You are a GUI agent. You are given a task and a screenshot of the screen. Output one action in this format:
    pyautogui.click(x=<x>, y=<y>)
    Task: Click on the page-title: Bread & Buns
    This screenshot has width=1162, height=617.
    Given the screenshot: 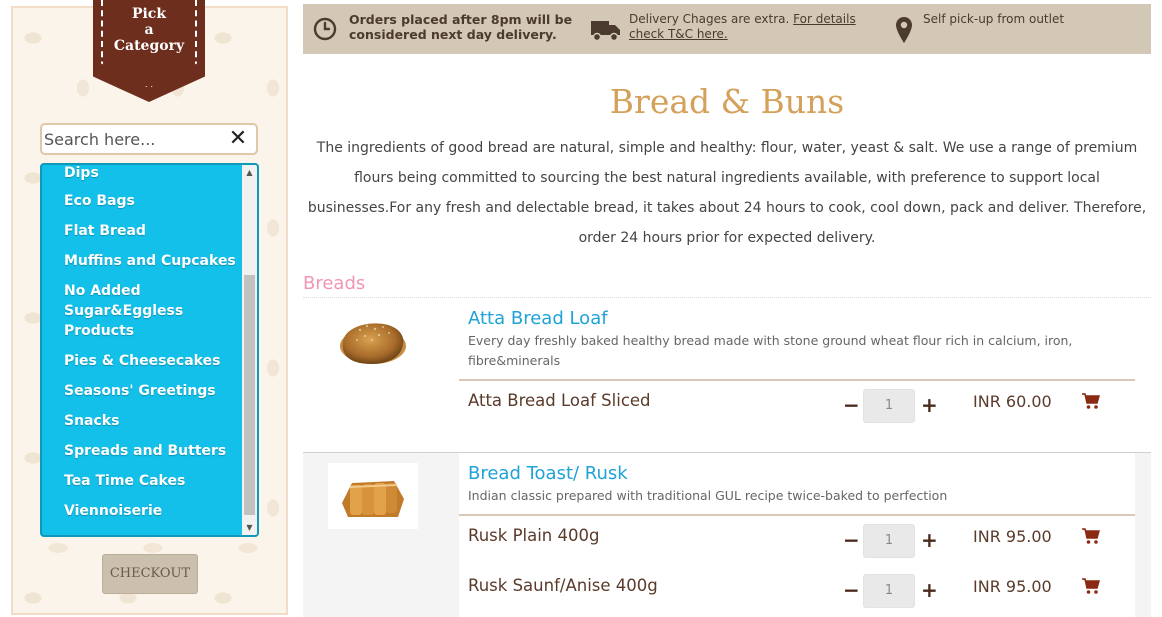 What is the action you would take?
    pyautogui.click(x=727, y=101)
    